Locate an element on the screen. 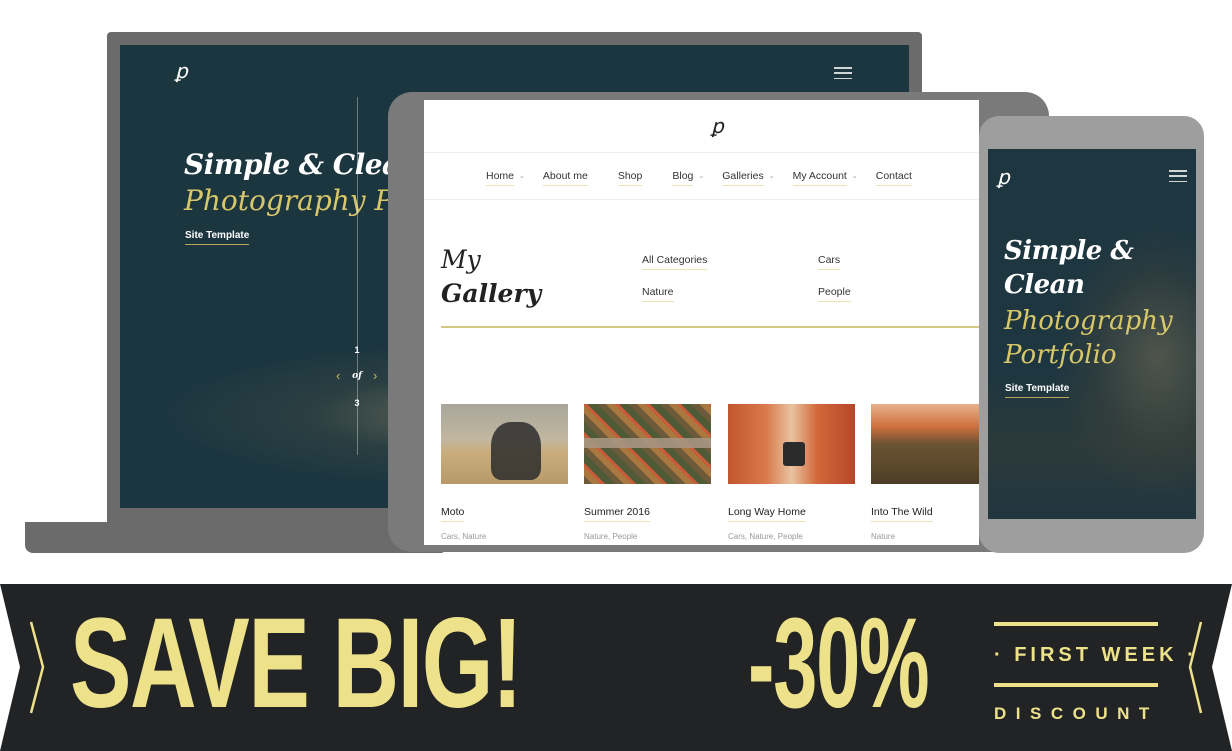 This screenshot has width=1232, height=751. gallery-title: My Gallery is located at coordinates (491, 277).